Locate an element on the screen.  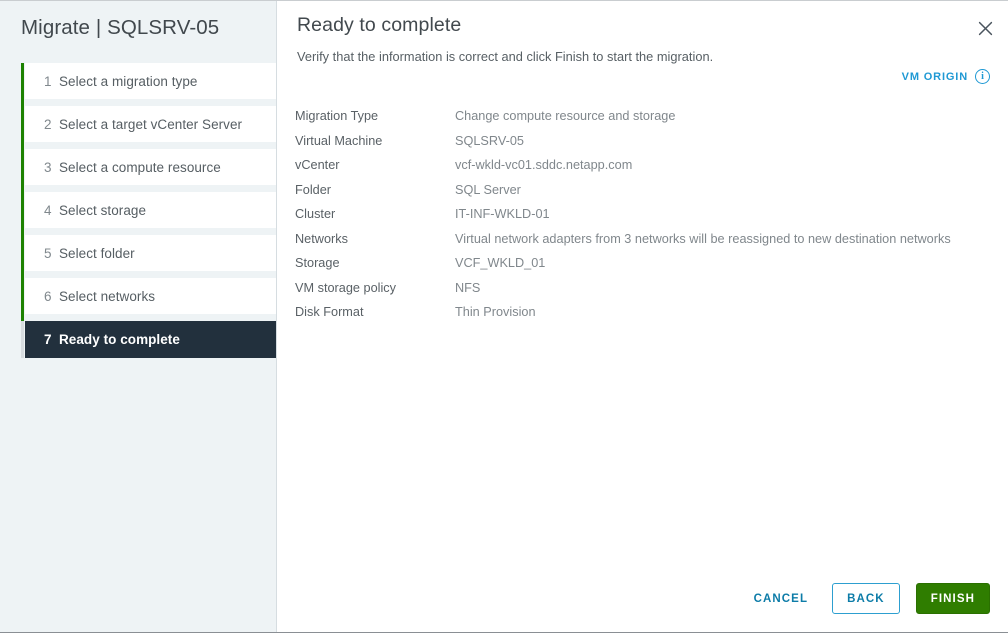
summary-row-label: Folder is located at coordinates (313, 189).